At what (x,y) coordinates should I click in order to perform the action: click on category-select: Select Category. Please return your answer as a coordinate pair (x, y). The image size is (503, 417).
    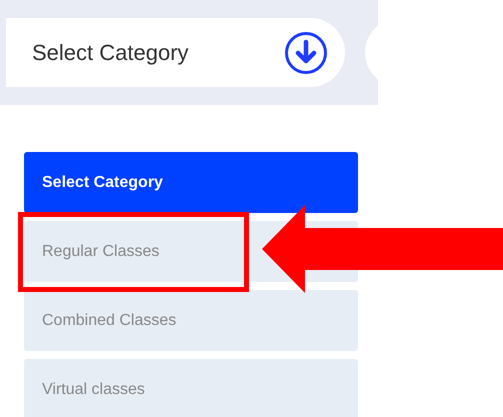
    Looking at the image, I should click on (175, 52).